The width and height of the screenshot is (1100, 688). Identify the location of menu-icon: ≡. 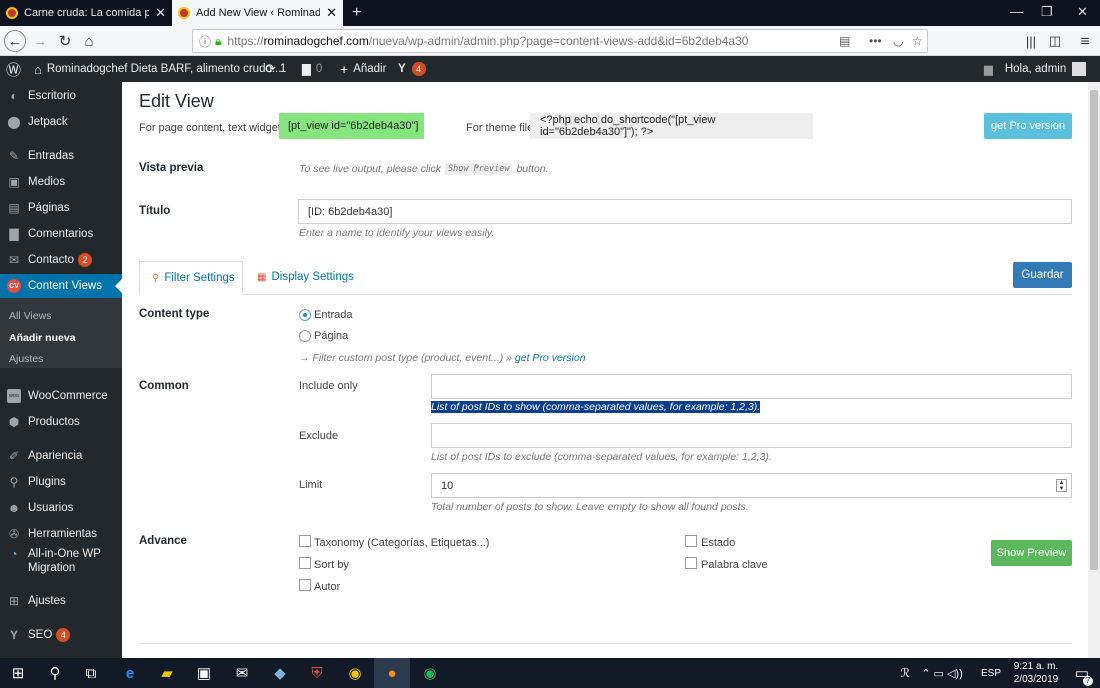
(1085, 41).